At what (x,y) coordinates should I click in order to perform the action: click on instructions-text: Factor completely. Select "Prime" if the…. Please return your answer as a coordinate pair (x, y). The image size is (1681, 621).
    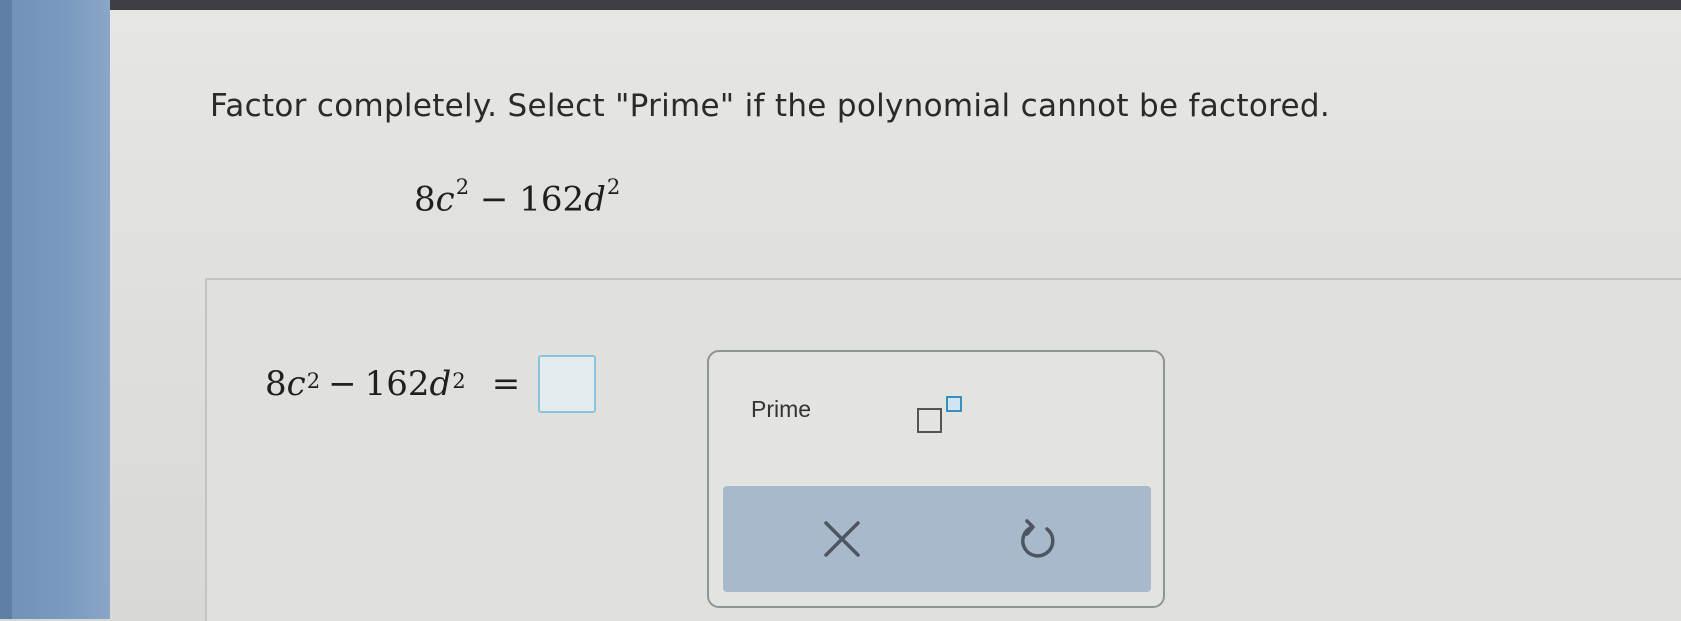
    Looking at the image, I should click on (770, 106).